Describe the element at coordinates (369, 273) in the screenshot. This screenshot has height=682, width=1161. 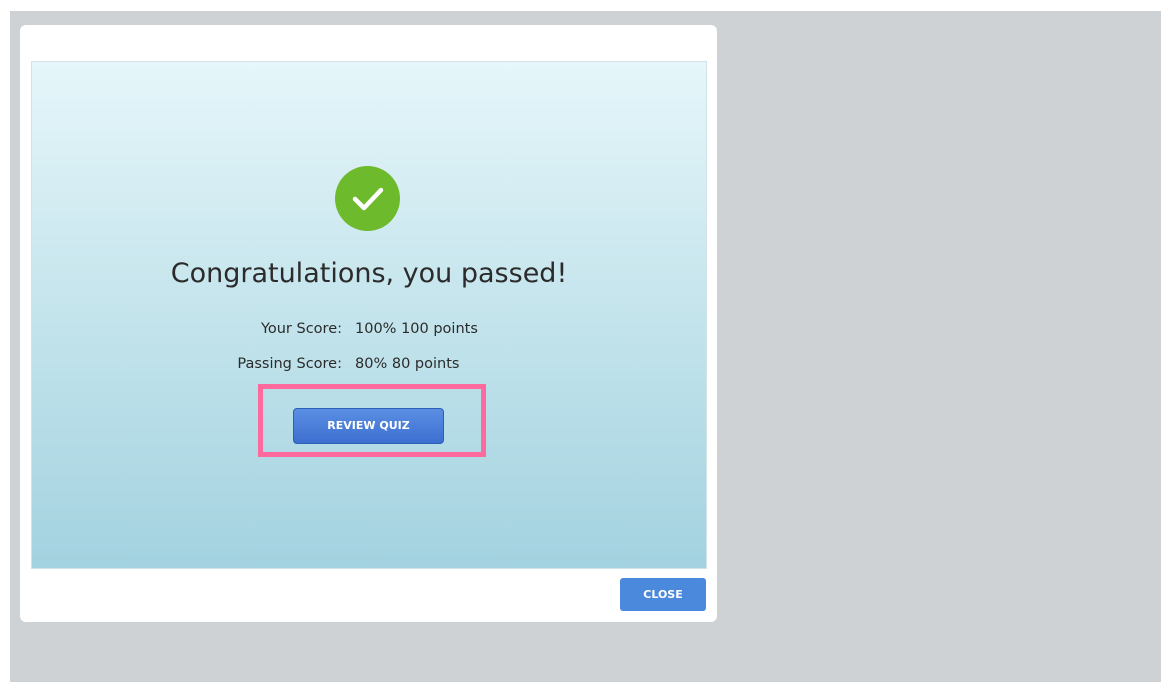
I see `result-headline: Congratulations, you passed!` at that location.